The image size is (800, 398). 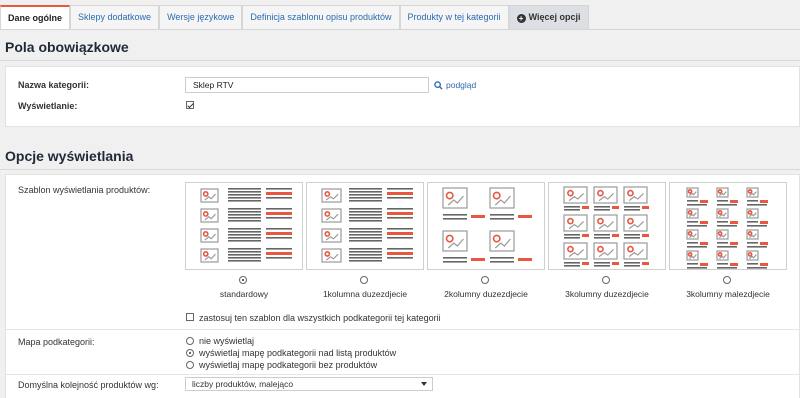 I want to click on template-preview-standard, so click(x=246, y=225).